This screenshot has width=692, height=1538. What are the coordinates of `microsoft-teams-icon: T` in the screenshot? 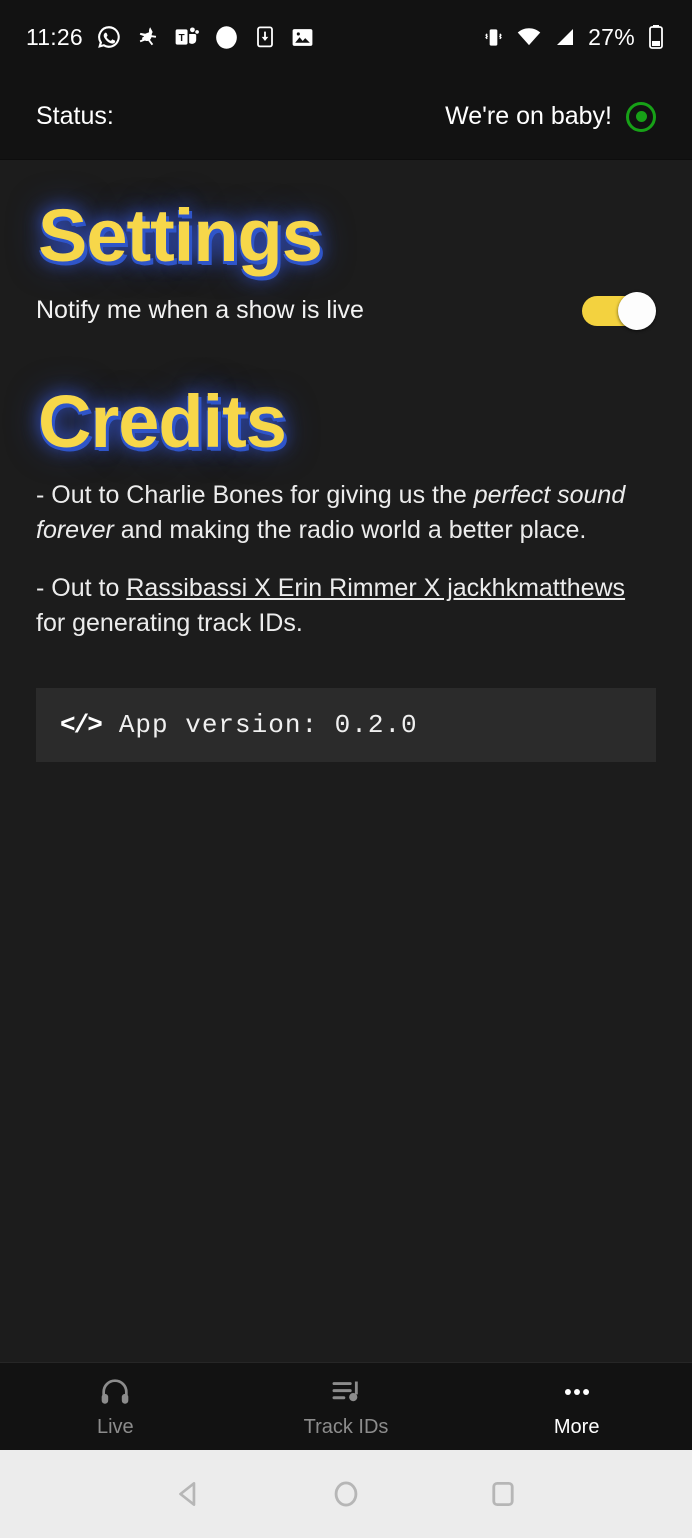 It's located at (187, 37).